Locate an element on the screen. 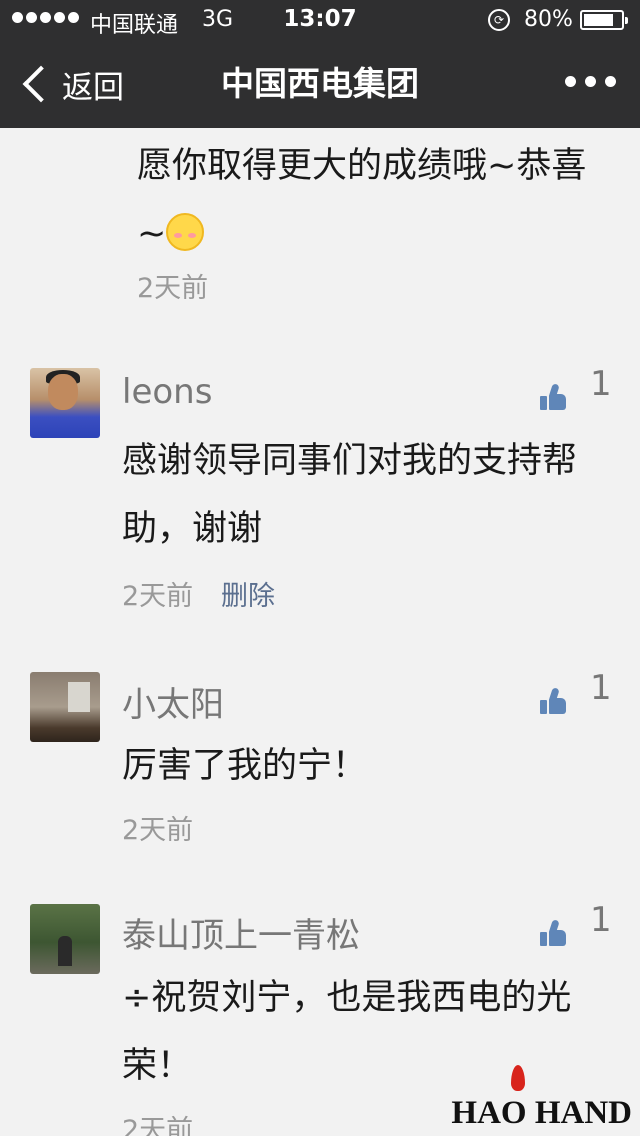  back-label: 返回 is located at coordinates (93, 87).